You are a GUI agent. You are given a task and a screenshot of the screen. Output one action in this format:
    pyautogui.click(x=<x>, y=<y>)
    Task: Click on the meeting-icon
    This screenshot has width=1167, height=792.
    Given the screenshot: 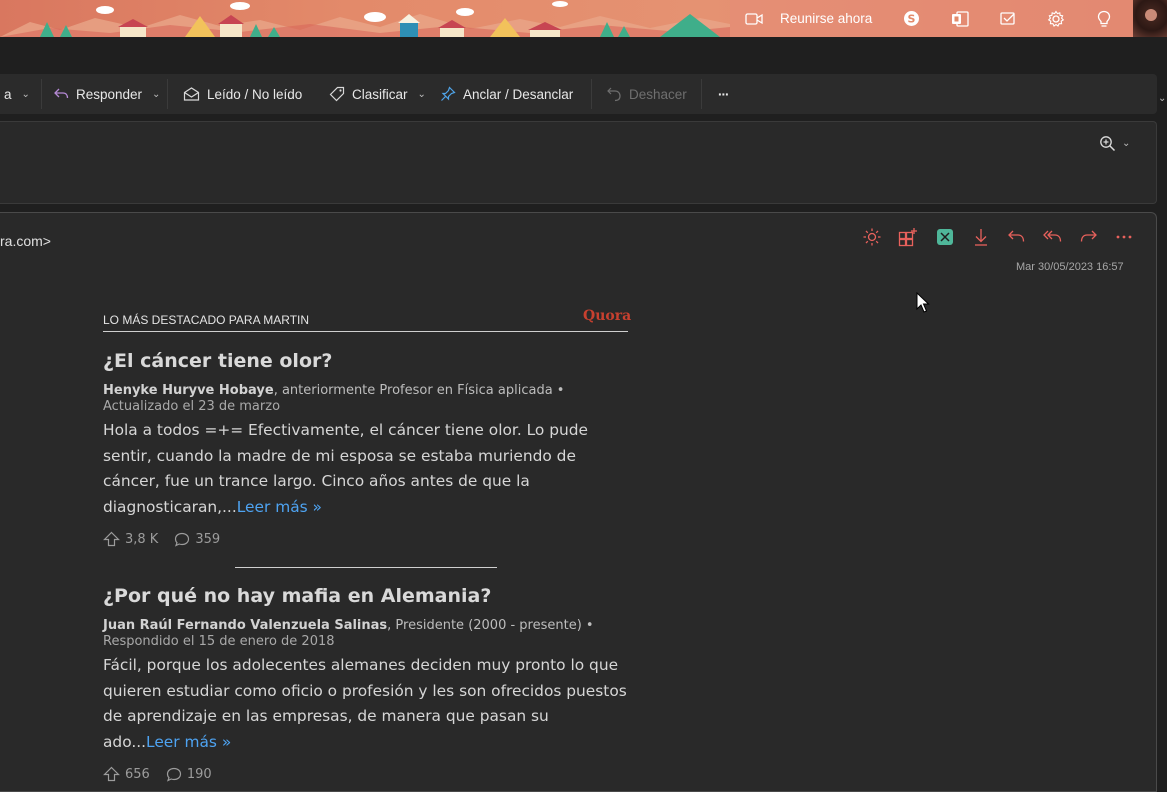 What is the action you would take?
    pyautogui.click(x=945, y=237)
    